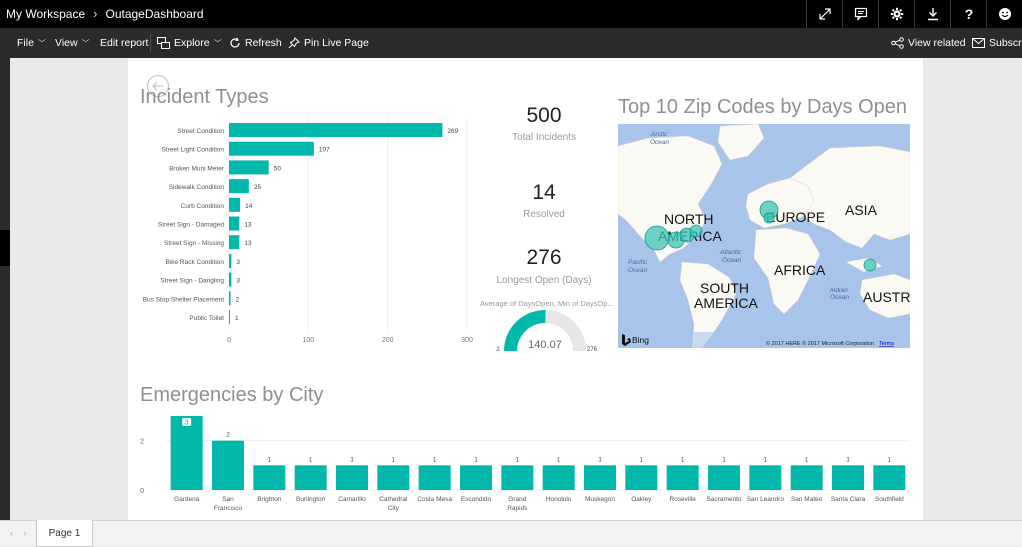 Image resolution: width=1022 pixels, height=547 pixels. What do you see at coordinates (294, 43) in the screenshot?
I see `pin-icon` at bounding box center [294, 43].